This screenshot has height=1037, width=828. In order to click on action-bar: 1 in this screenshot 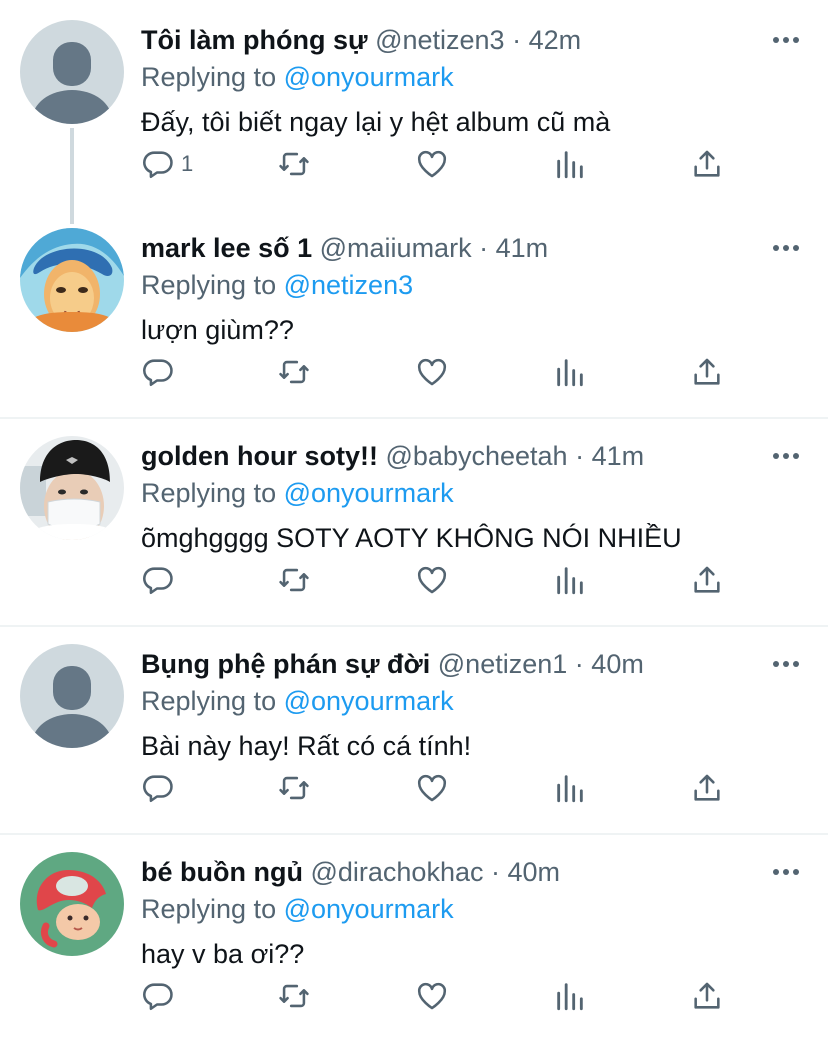, I will do `click(441, 164)`.